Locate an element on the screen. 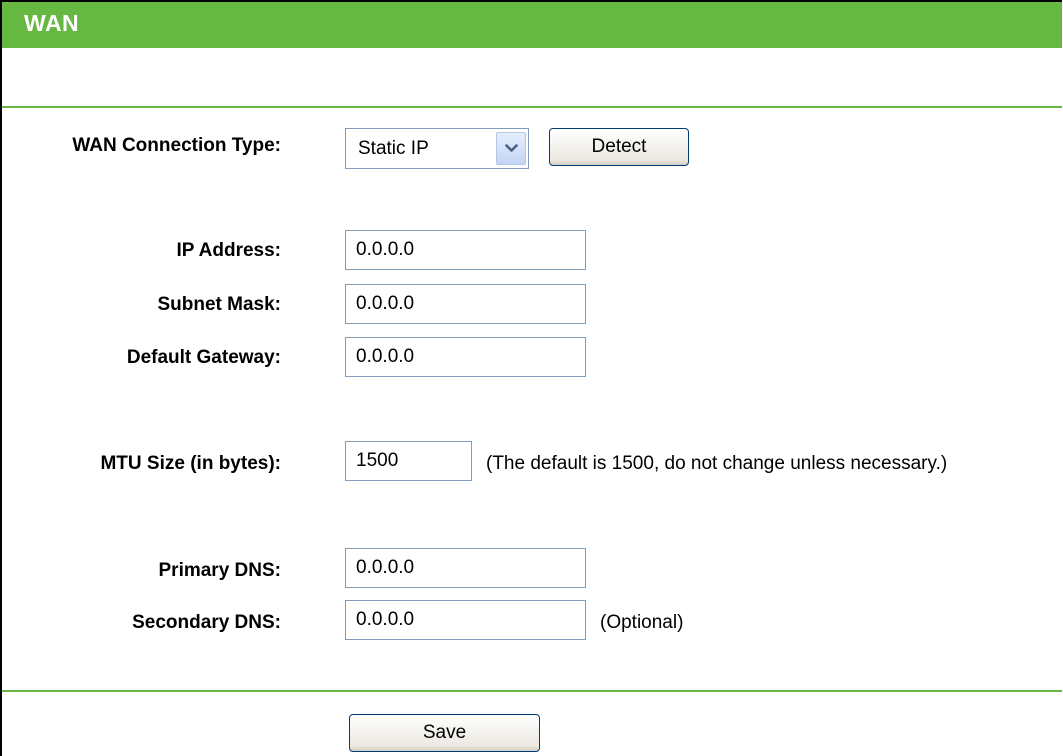 Image resolution: width=1063 pixels, height=756 pixels. page-title: WAN is located at coordinates (52, 23).